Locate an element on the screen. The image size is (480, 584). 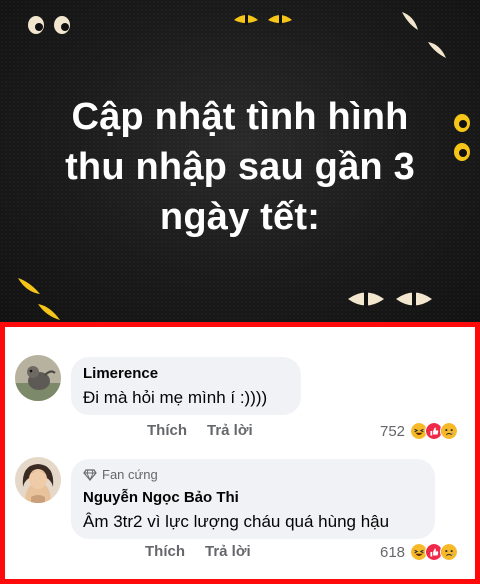
reaction-count: 618 is located at coordinates (392, 552).